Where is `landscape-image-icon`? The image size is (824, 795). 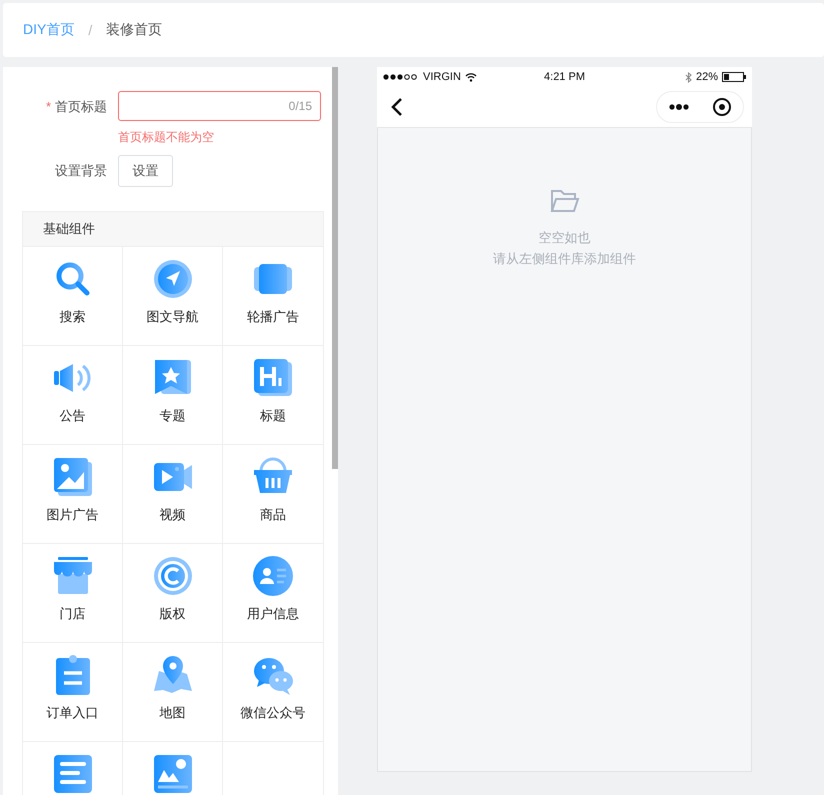
landscape-image-icon is located at coordinates (172, 774).